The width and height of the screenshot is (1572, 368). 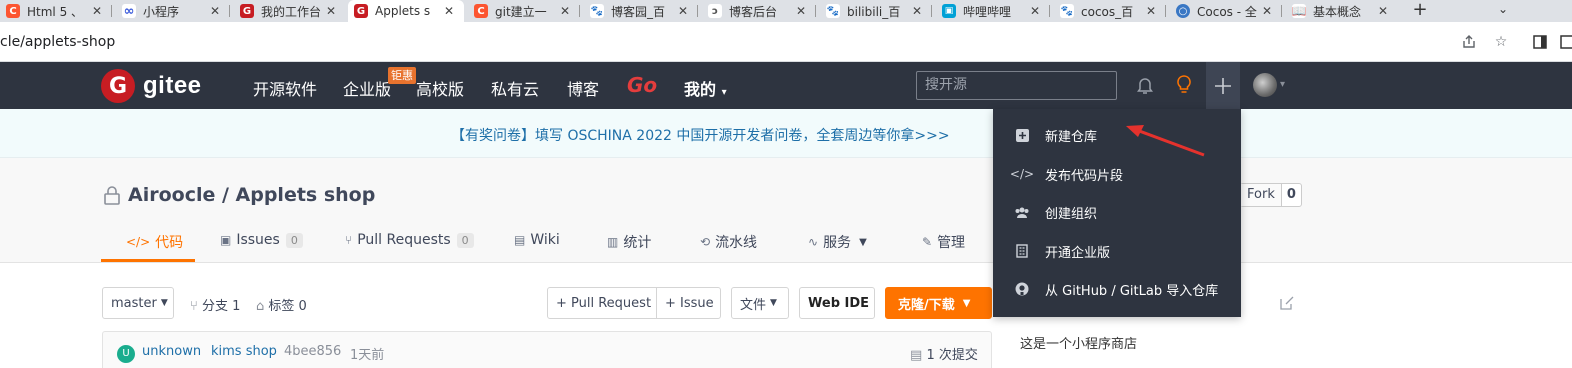 I want to click on promo-badge: 钜惠, so click(x=402, y=75).